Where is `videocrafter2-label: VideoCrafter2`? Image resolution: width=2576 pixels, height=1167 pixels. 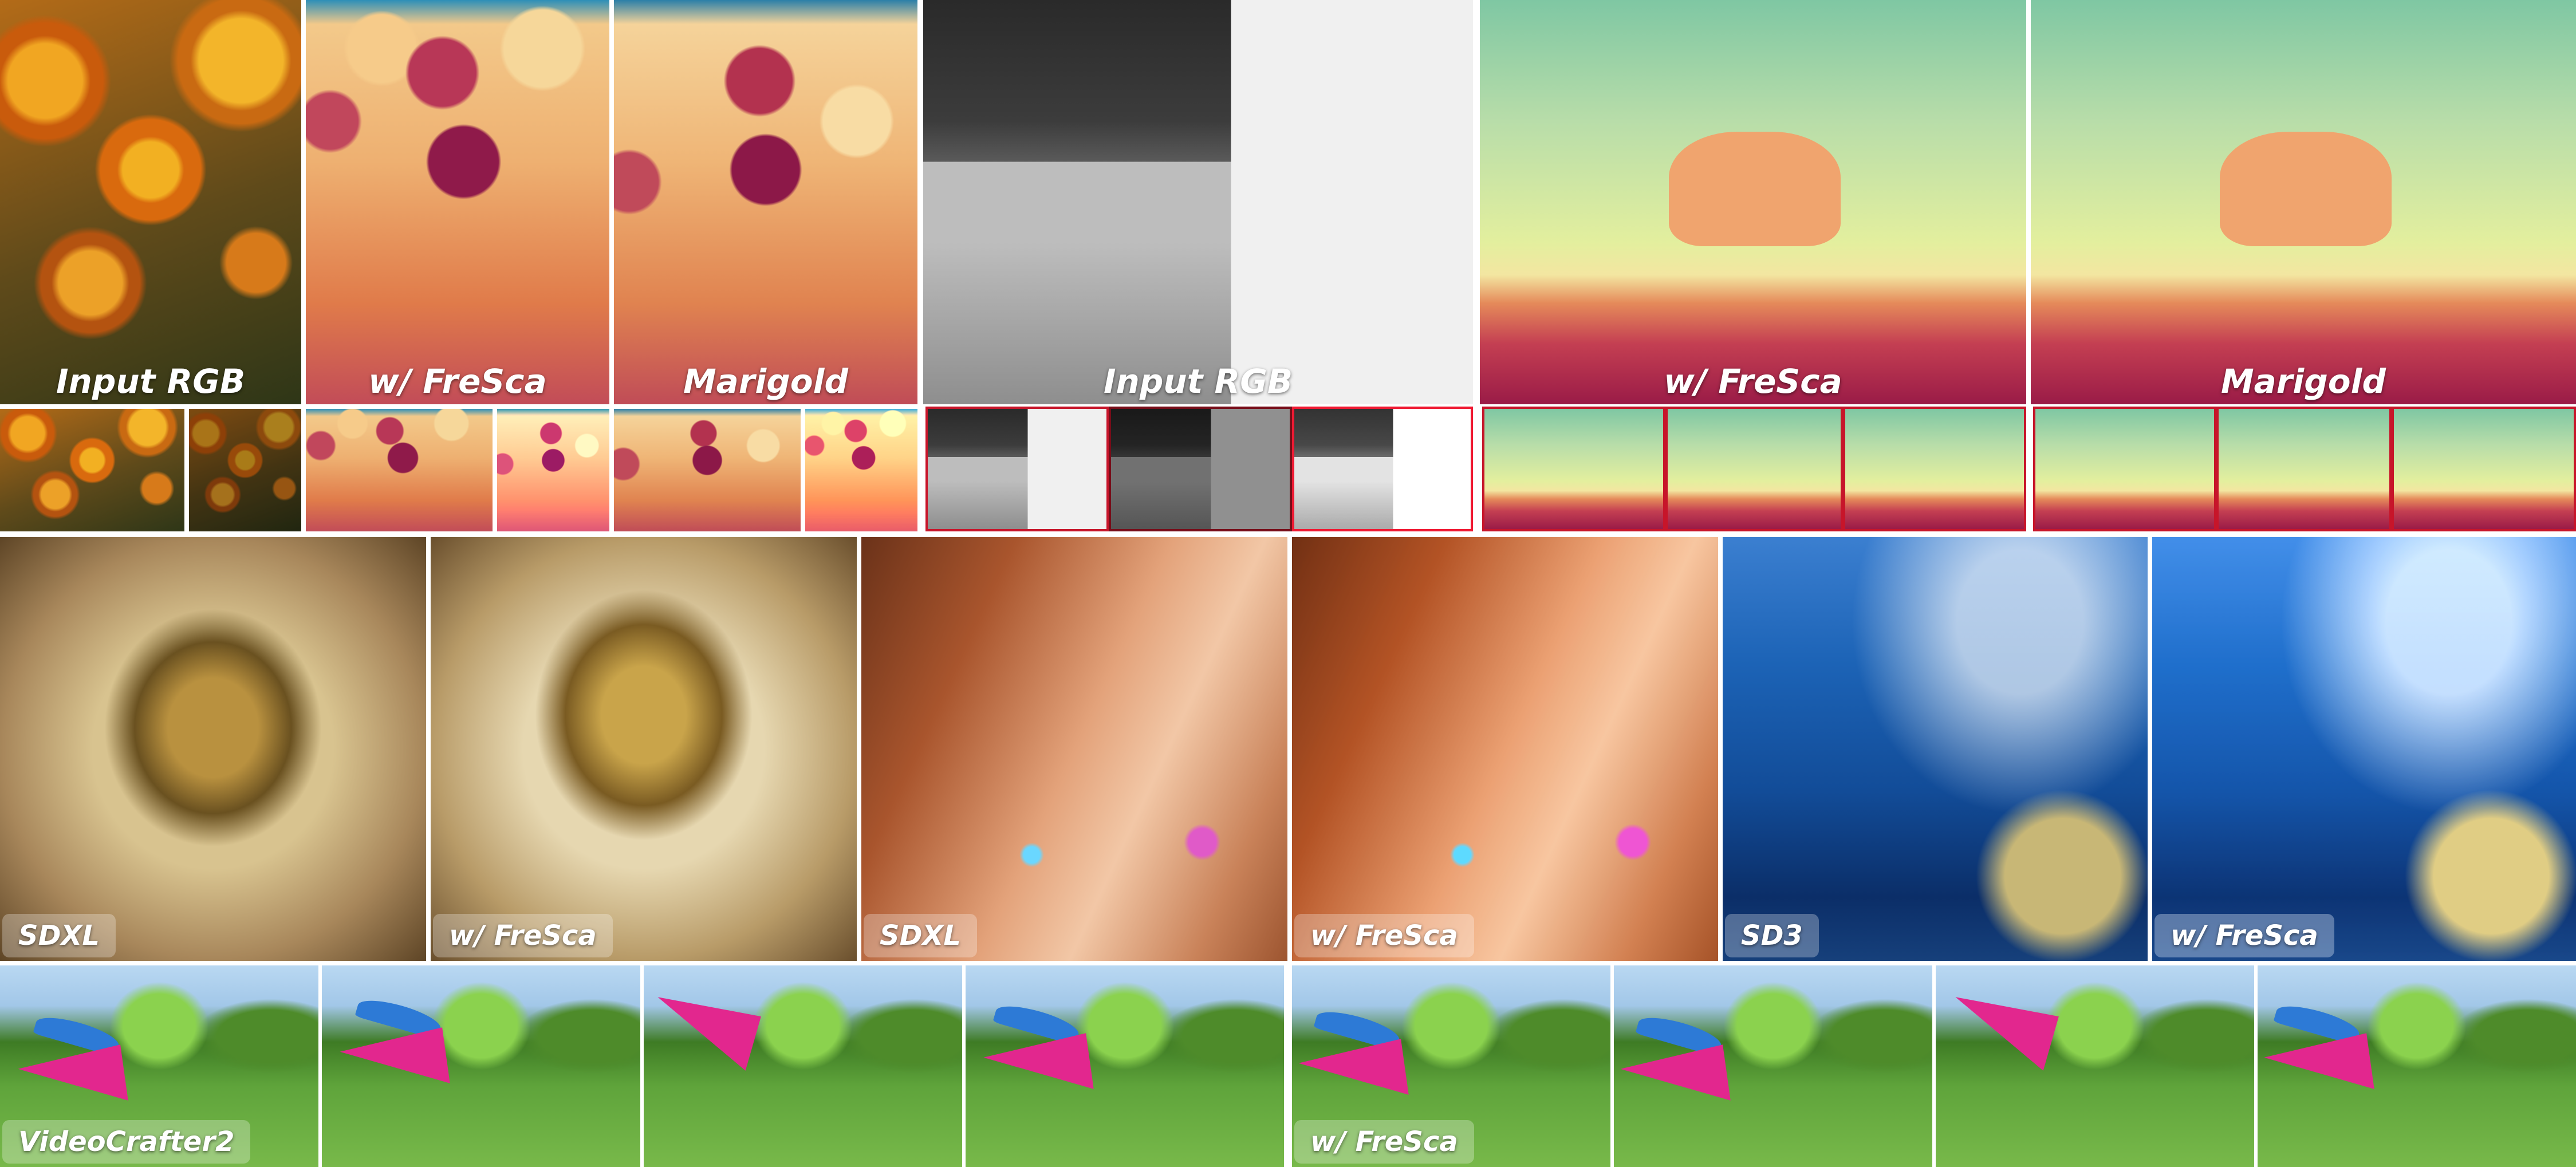
videocrafter2-label: VideoCrafter2 is located at coordinates (127, 1142).